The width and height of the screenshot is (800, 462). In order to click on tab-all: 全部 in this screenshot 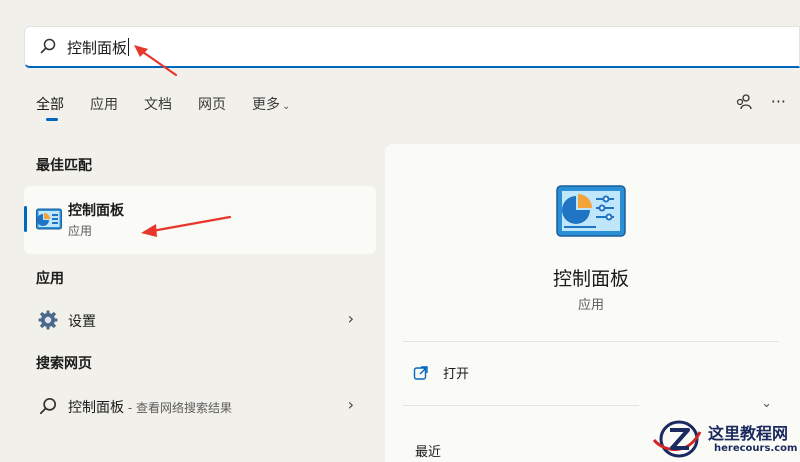, I will do `click(50, 107)`.